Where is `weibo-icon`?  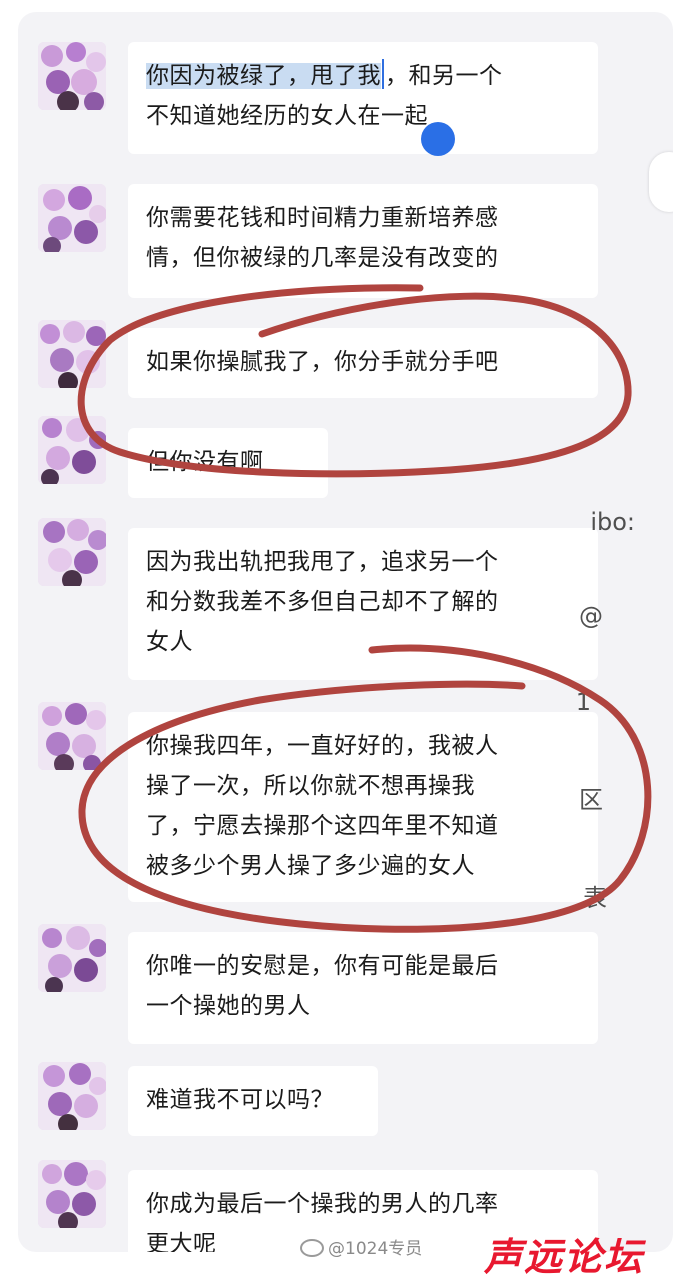 weibo-icon is located at coordinates (312, 1248).